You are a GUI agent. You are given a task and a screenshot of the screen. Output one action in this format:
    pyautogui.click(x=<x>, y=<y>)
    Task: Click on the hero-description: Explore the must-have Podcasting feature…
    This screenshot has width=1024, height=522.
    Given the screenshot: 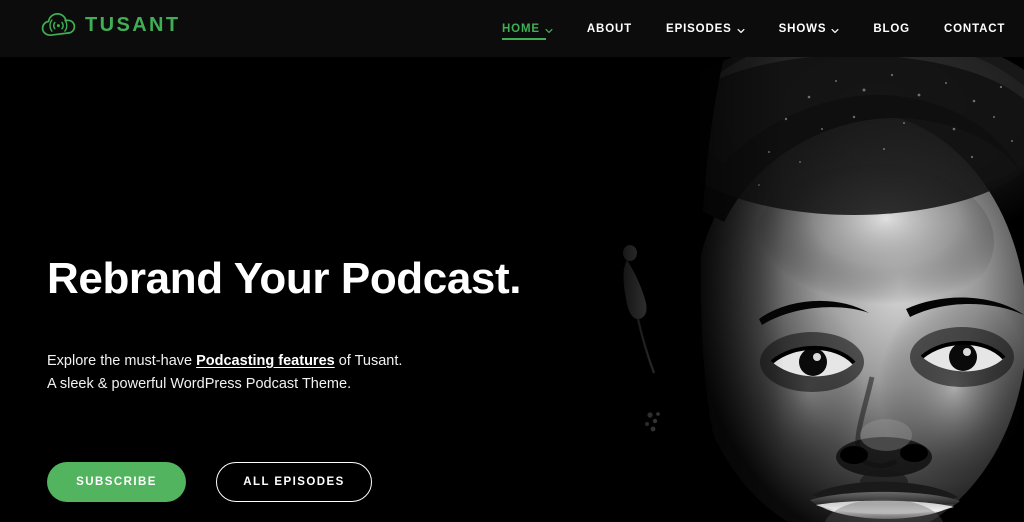 What is the action you would take?
    pyautogui.click(x=224, y=373)
    